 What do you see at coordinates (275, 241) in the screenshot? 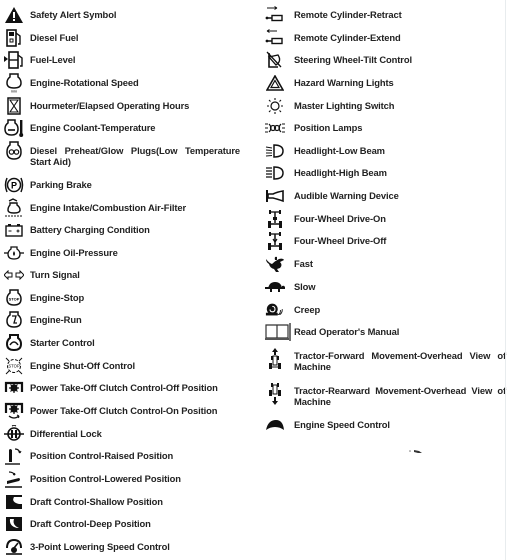
I see `4wd-off-icon` at bounding box center [275, 241].